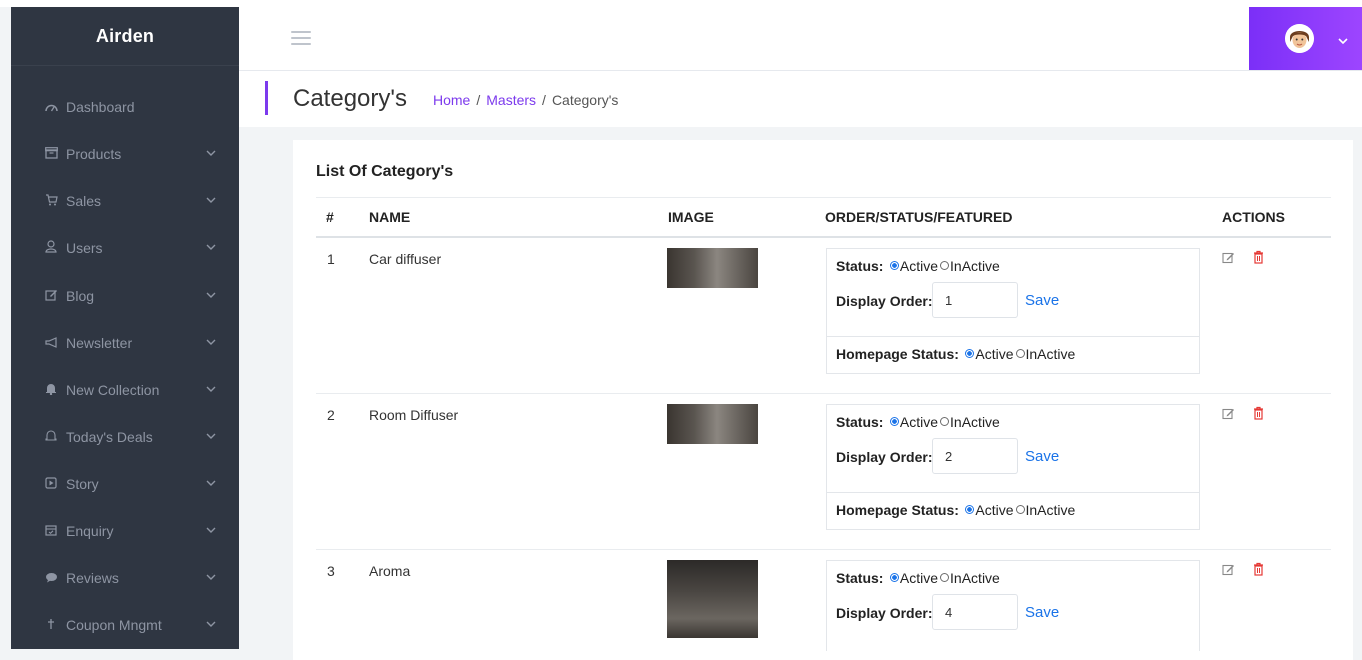  I want to click on sidebar-item-blog: Blog, so click(125, 296).